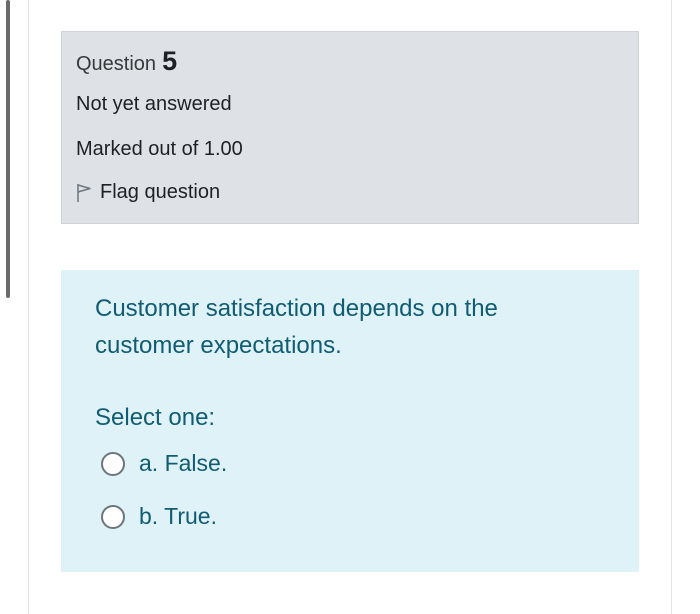  I want to click on question-grade: Marked out of 1.00, so click(159, 149).